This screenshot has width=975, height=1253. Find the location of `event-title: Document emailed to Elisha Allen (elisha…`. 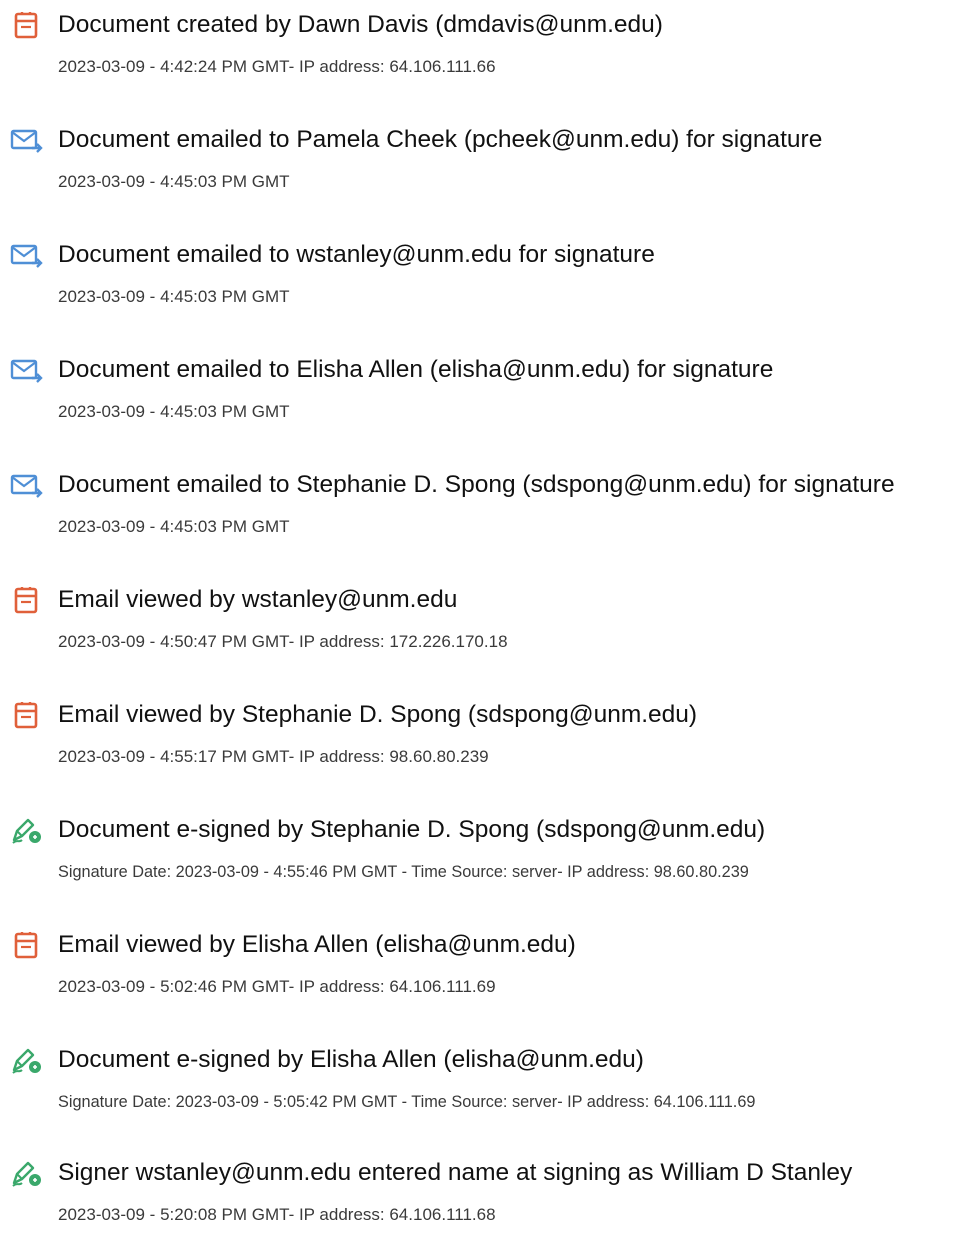

event-title: Document emailed to Elisha Allen (elisha… is located at coordinates (416, 369).